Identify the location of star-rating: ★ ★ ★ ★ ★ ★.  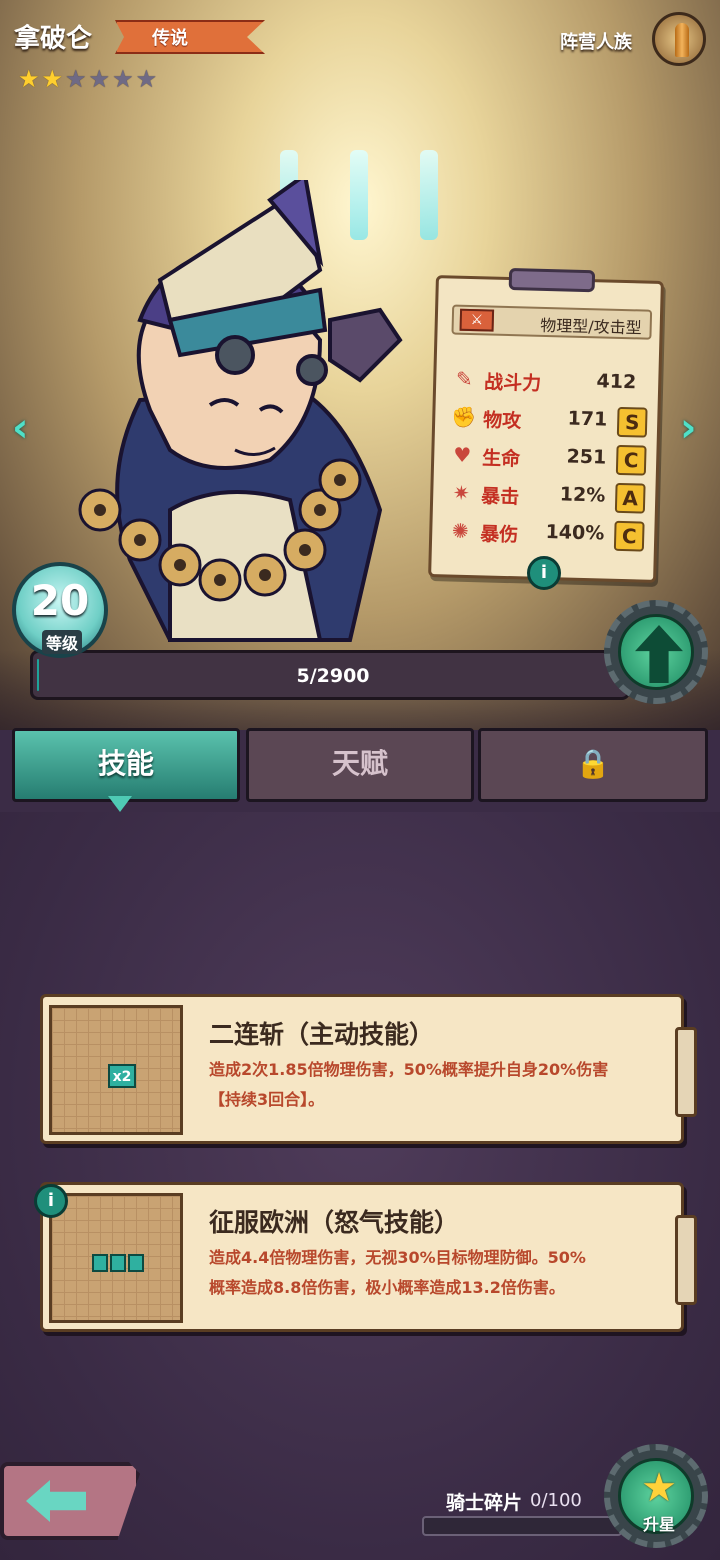
(87, 79).